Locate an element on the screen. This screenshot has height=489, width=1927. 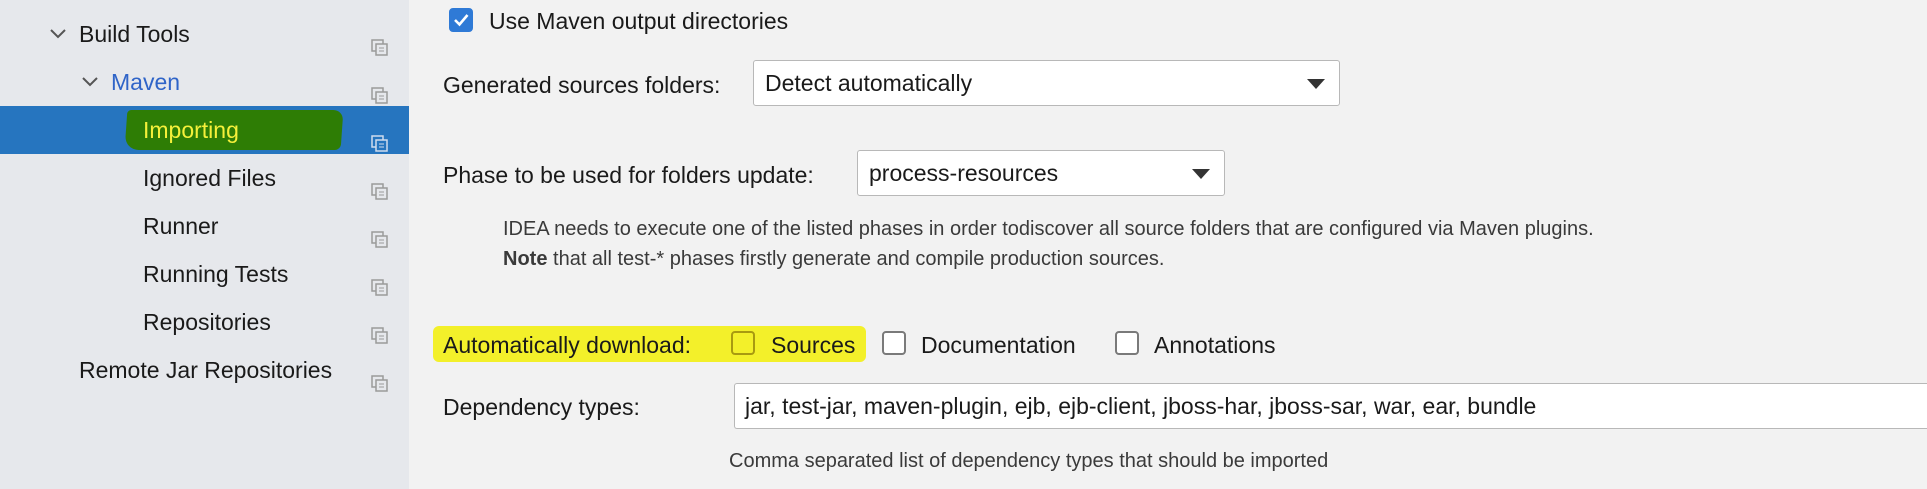
sources-label: Sources is located at coordinates (813, 345).